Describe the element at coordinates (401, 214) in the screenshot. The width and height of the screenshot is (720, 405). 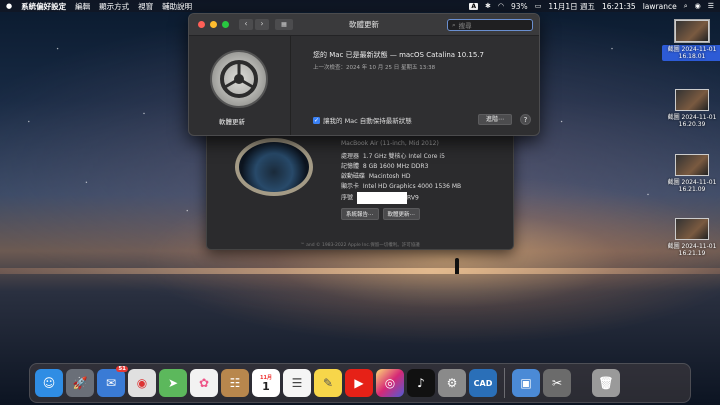
I see `software-update-button: 軟體更新⋯` at that location.